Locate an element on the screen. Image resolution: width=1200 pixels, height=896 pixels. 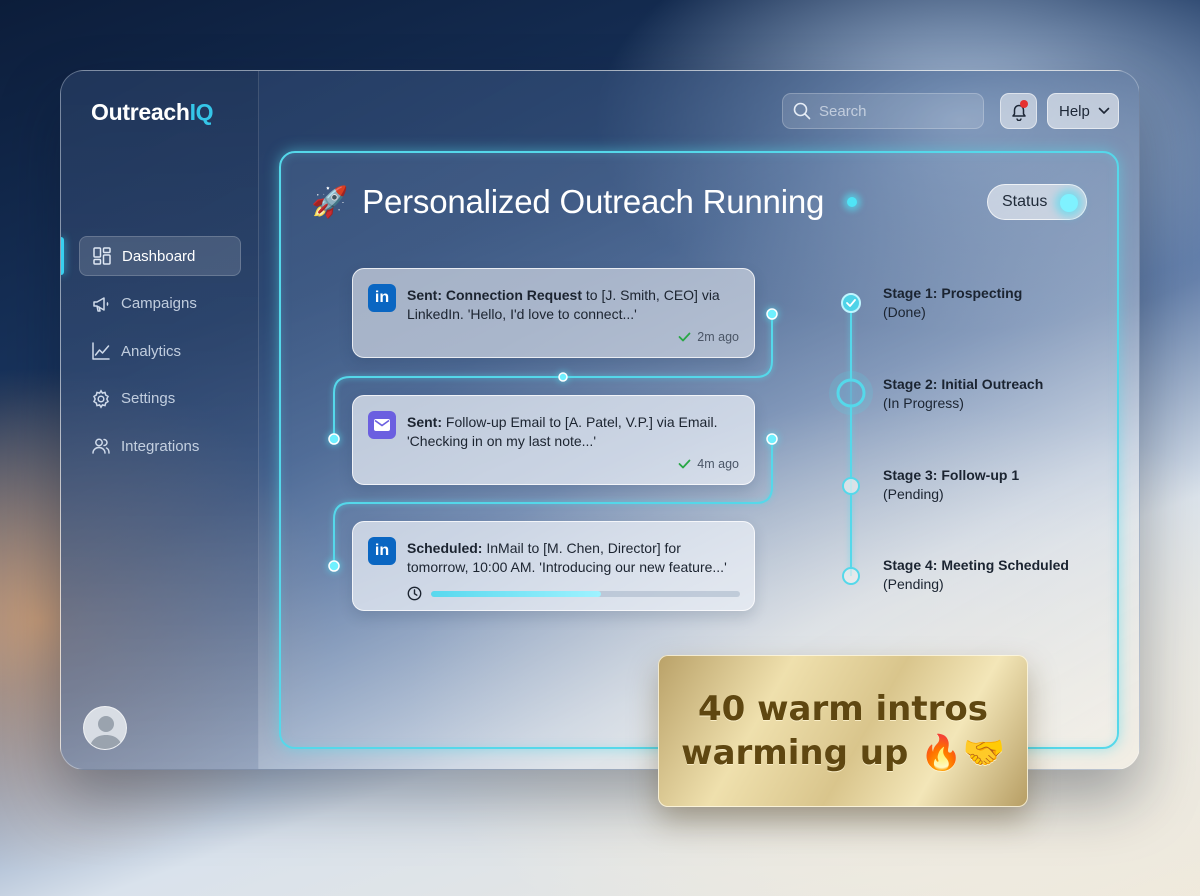
logo-accent: IQ is located at coordinates (201, 112).